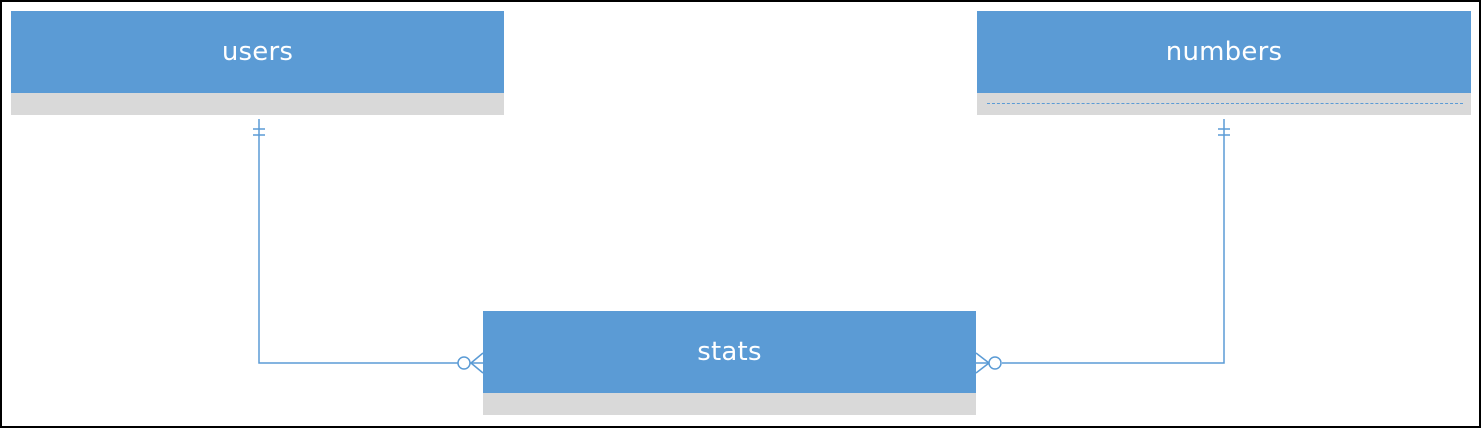 The width and height of the screenshot is (1481, 430). I want to click on entity-numbers: numbers, so click(1224, 63).